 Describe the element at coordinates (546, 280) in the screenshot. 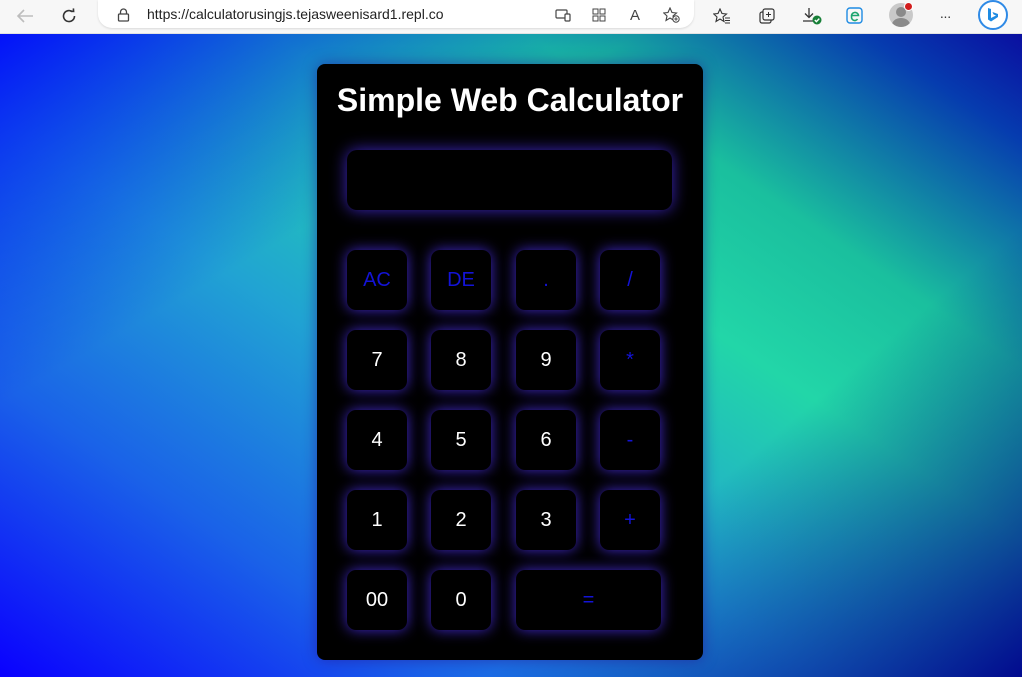

I see `decimal-button: .` at that location.